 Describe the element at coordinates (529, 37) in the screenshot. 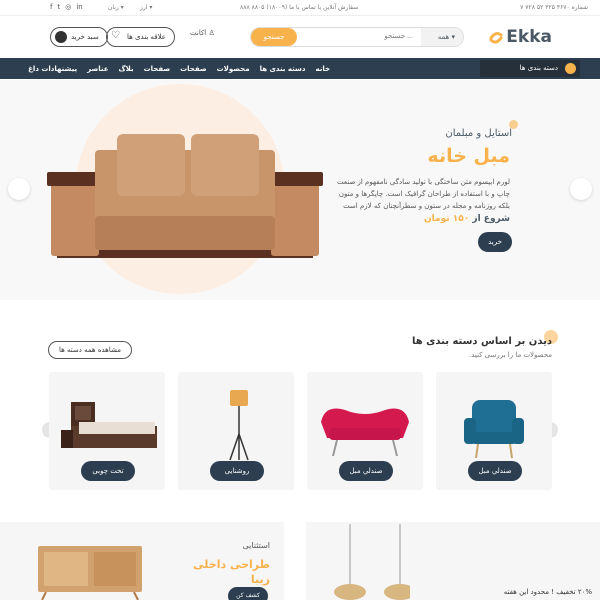

I see `logo: Ekka` at that location.